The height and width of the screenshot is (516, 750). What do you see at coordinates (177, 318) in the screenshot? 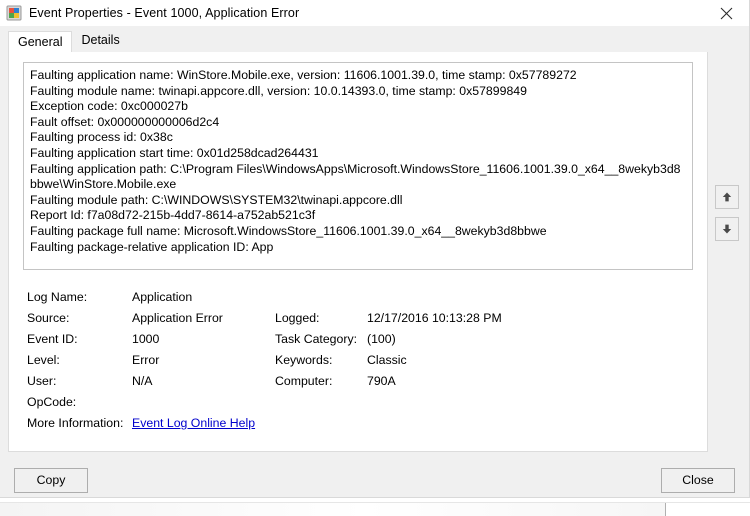
I see `detail-value: Application Error` at bounding box center [177, 318].